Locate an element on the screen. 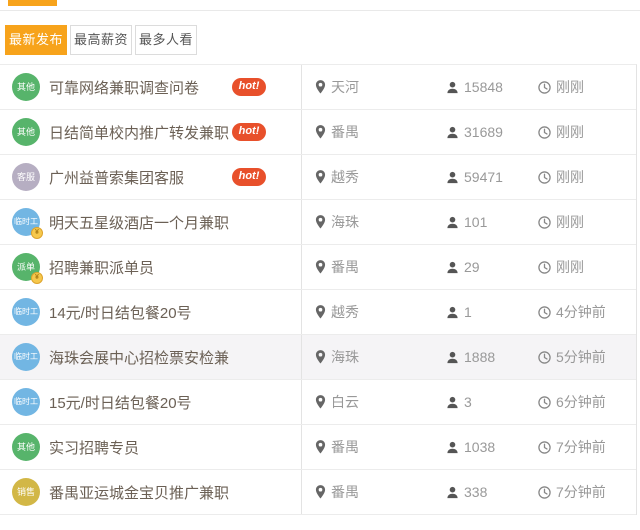 Image resolution: width=640 pixels, height=530 pixels. job-title-cell: 派单 ¥ 招聘兼职派单员 is located at coordinates (151, 267).